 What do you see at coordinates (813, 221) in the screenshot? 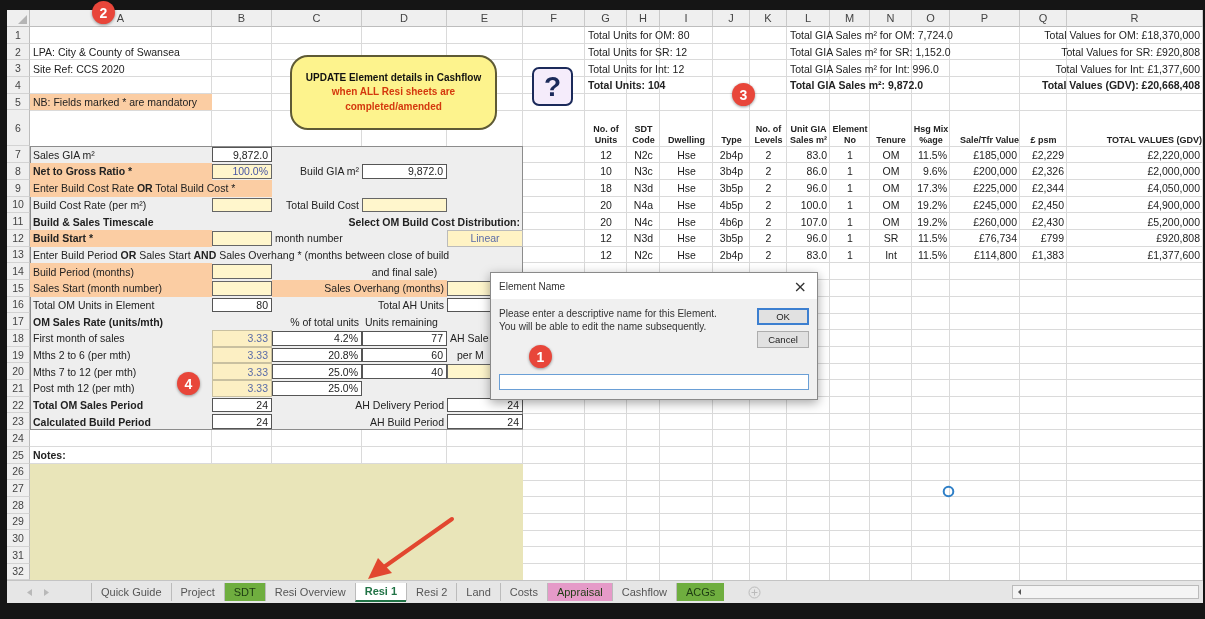
I see `table-cell: 107.0` at bounding box center [813, 221].